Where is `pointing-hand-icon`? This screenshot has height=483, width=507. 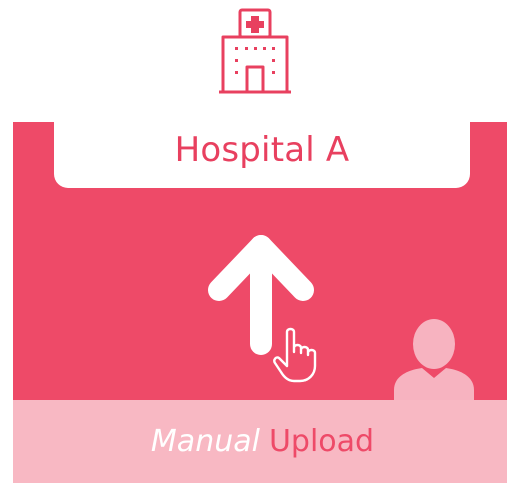
pointing-hand-icon is located at coordinates (295, 355).